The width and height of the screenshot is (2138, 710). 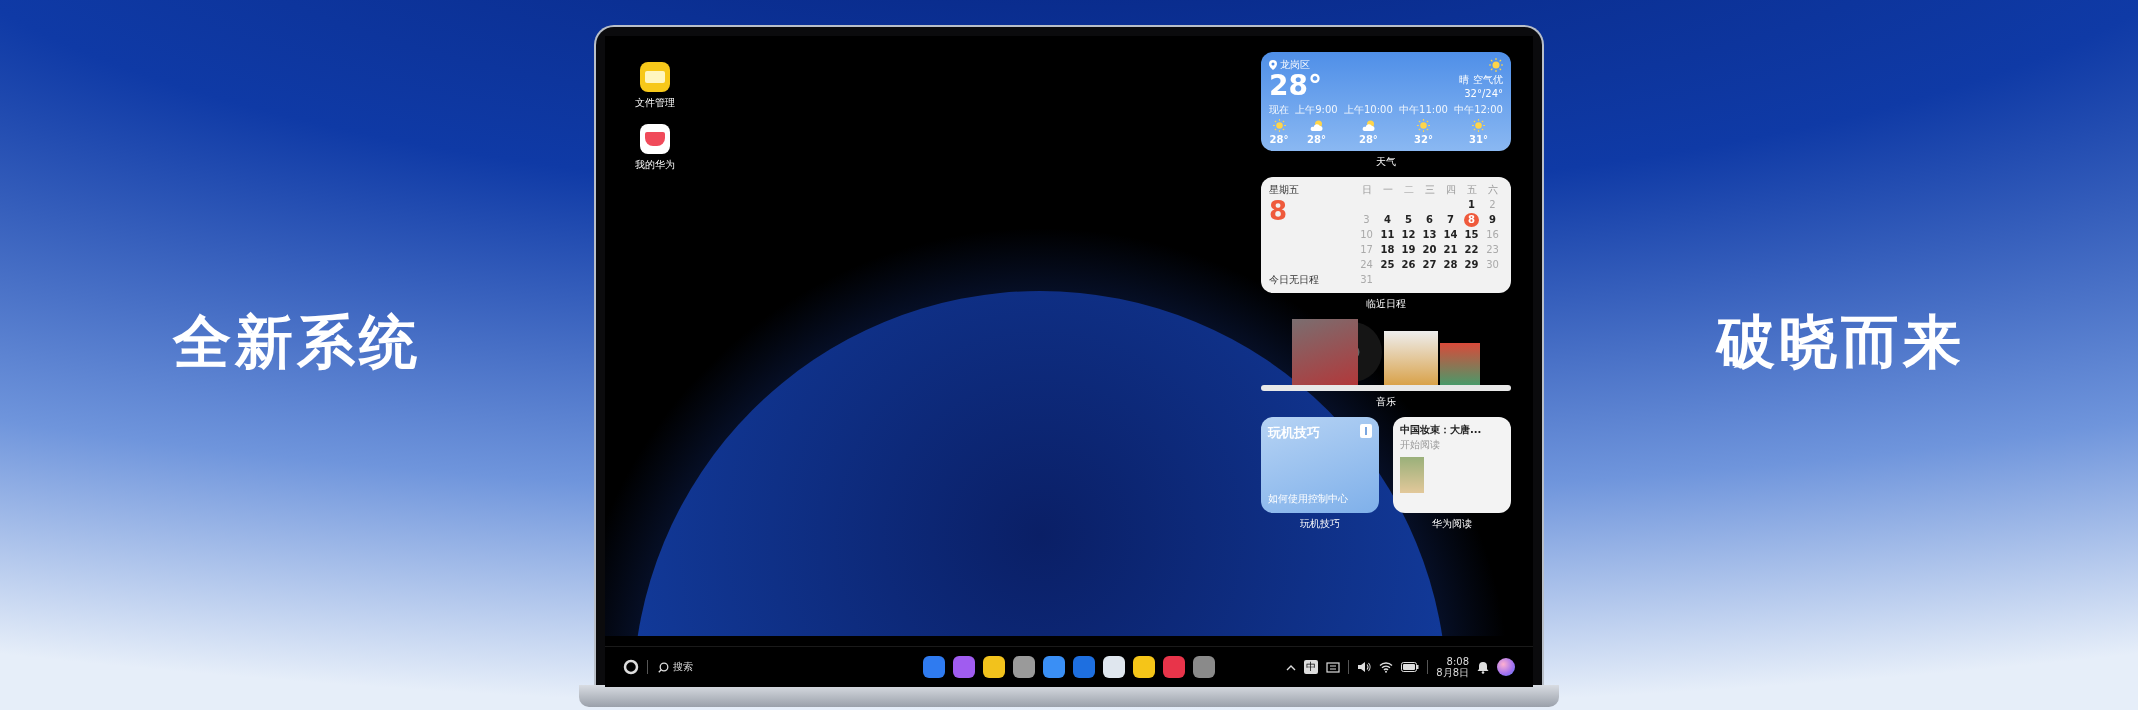 What do you see at coordinates (1464, 80) in the screenshot?
I see `condition-text: 晴` at bounding box center [1464, 80].